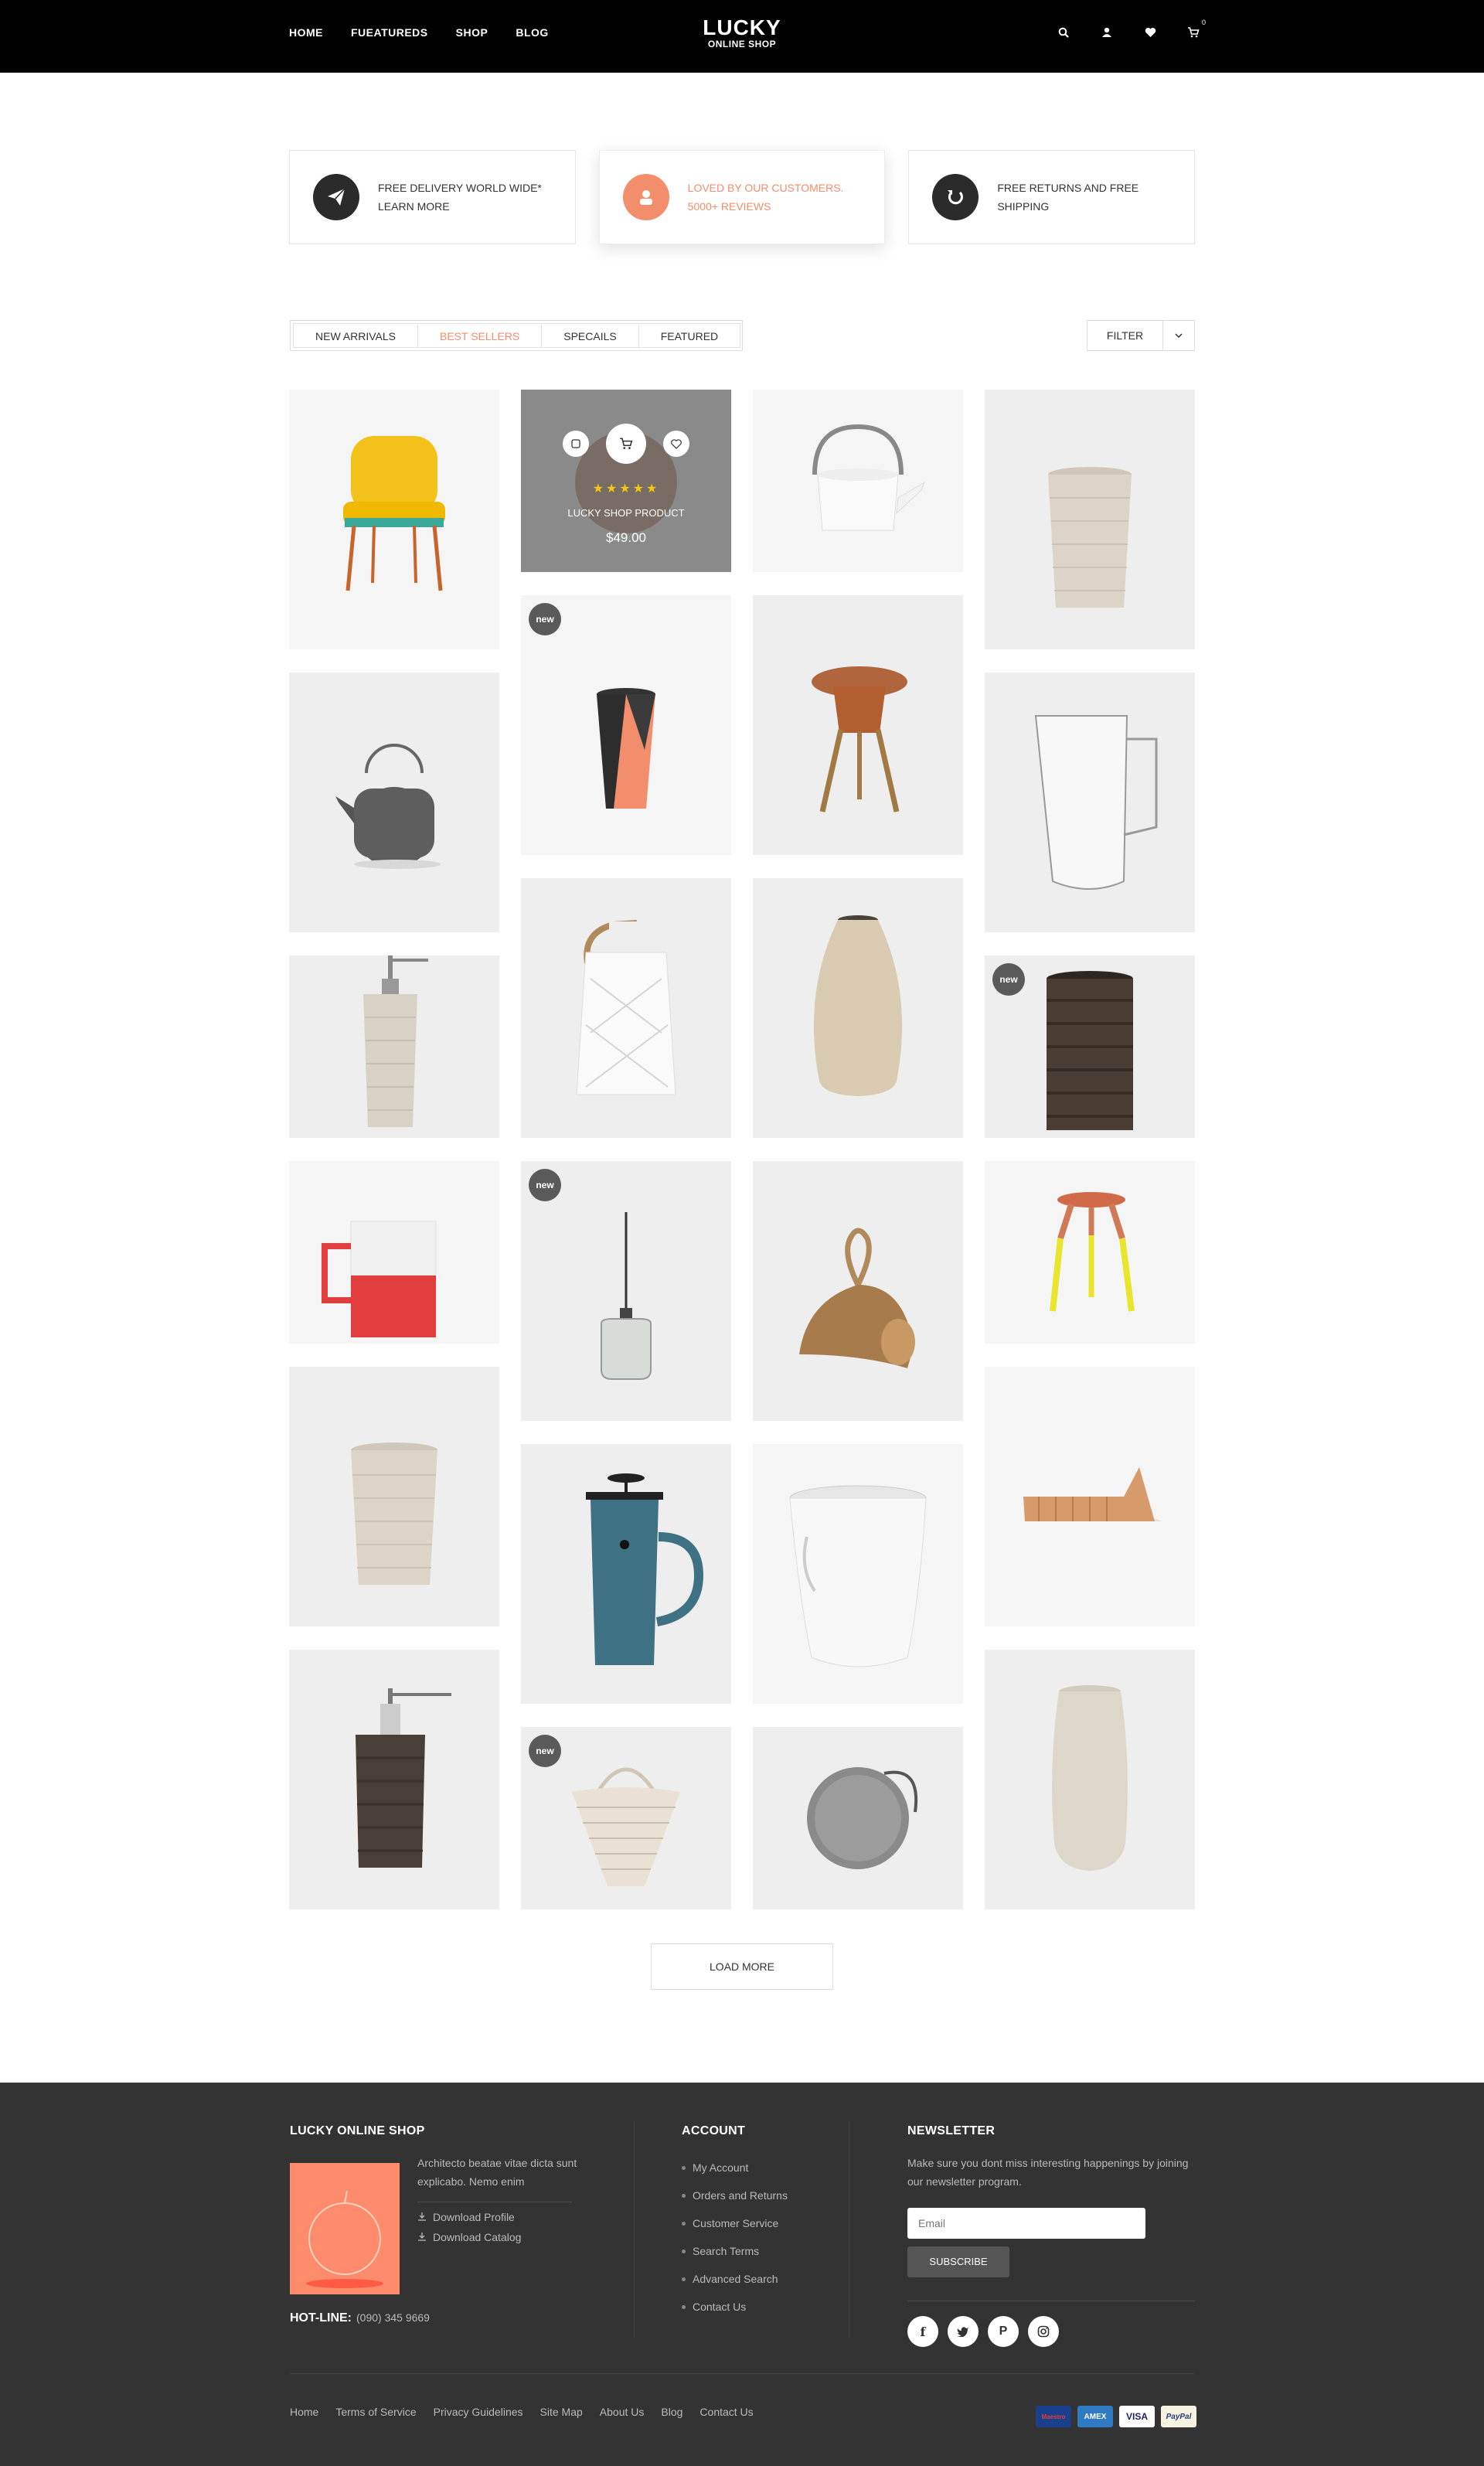  Describe the element at coordinates (394, 802) in the screenshot. I see `product-card-grey-teapot` at that location.